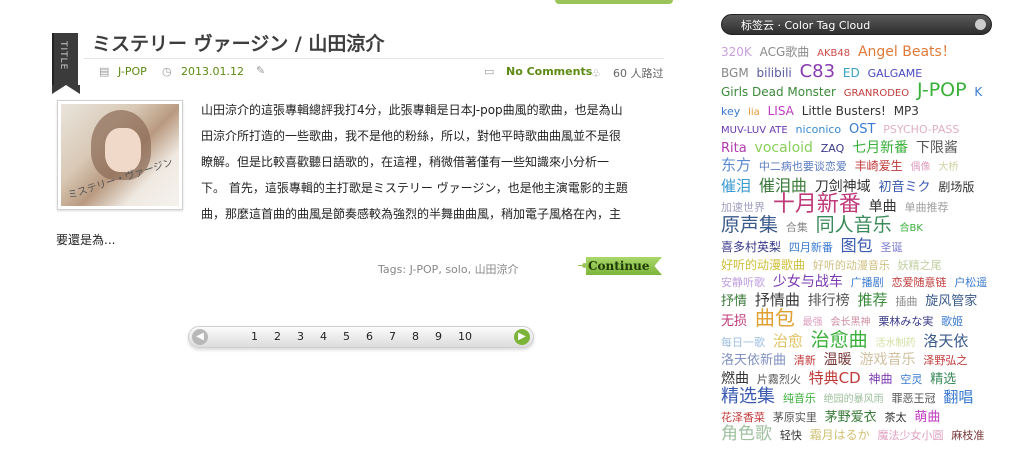 The height and width of the screenshot is (465, 1031). What do you see at coordinates (795, 417) in the screenshot?
I see `tag-cloud-item: 茅原实里` at bounding box center [795, 417].